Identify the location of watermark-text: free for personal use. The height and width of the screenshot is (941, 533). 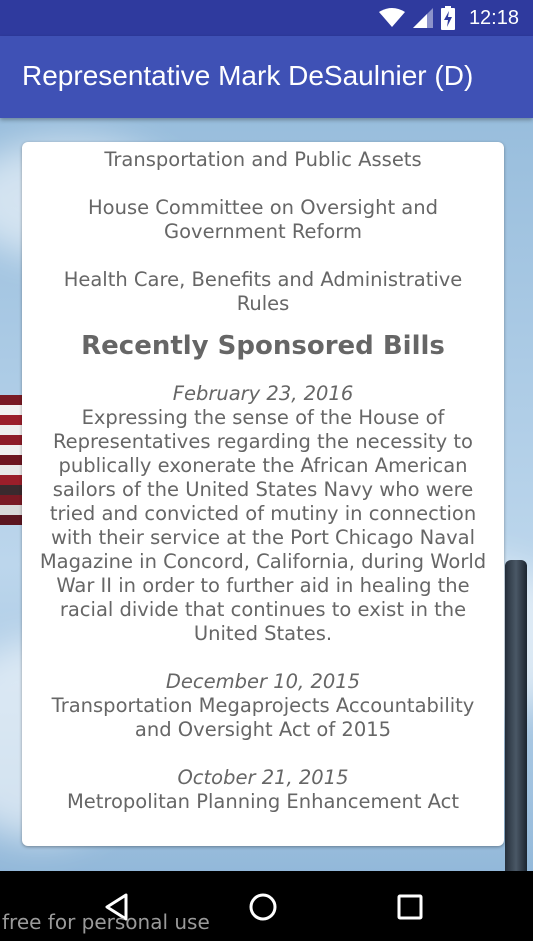
(106, 922).